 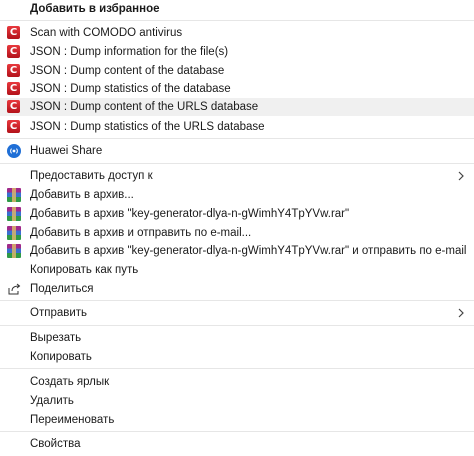 I want to click on menu-item-label: Scan with COMODO antivirus, so click(x=106, y=33).